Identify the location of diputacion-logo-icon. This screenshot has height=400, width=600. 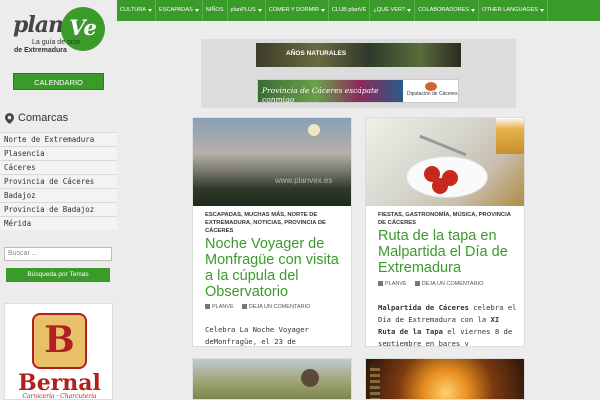
(431, 86).